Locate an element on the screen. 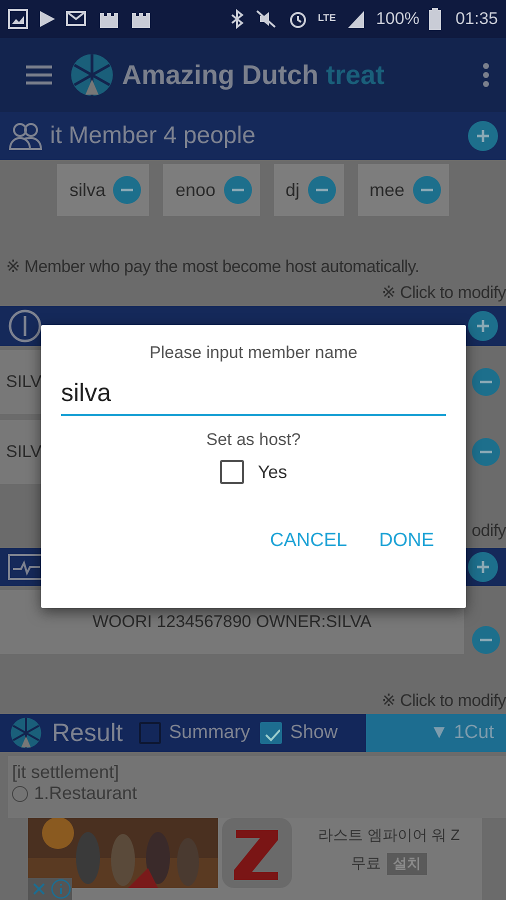 The image size is (506, 900). section-title: Result is located at coordinates (87, 733).